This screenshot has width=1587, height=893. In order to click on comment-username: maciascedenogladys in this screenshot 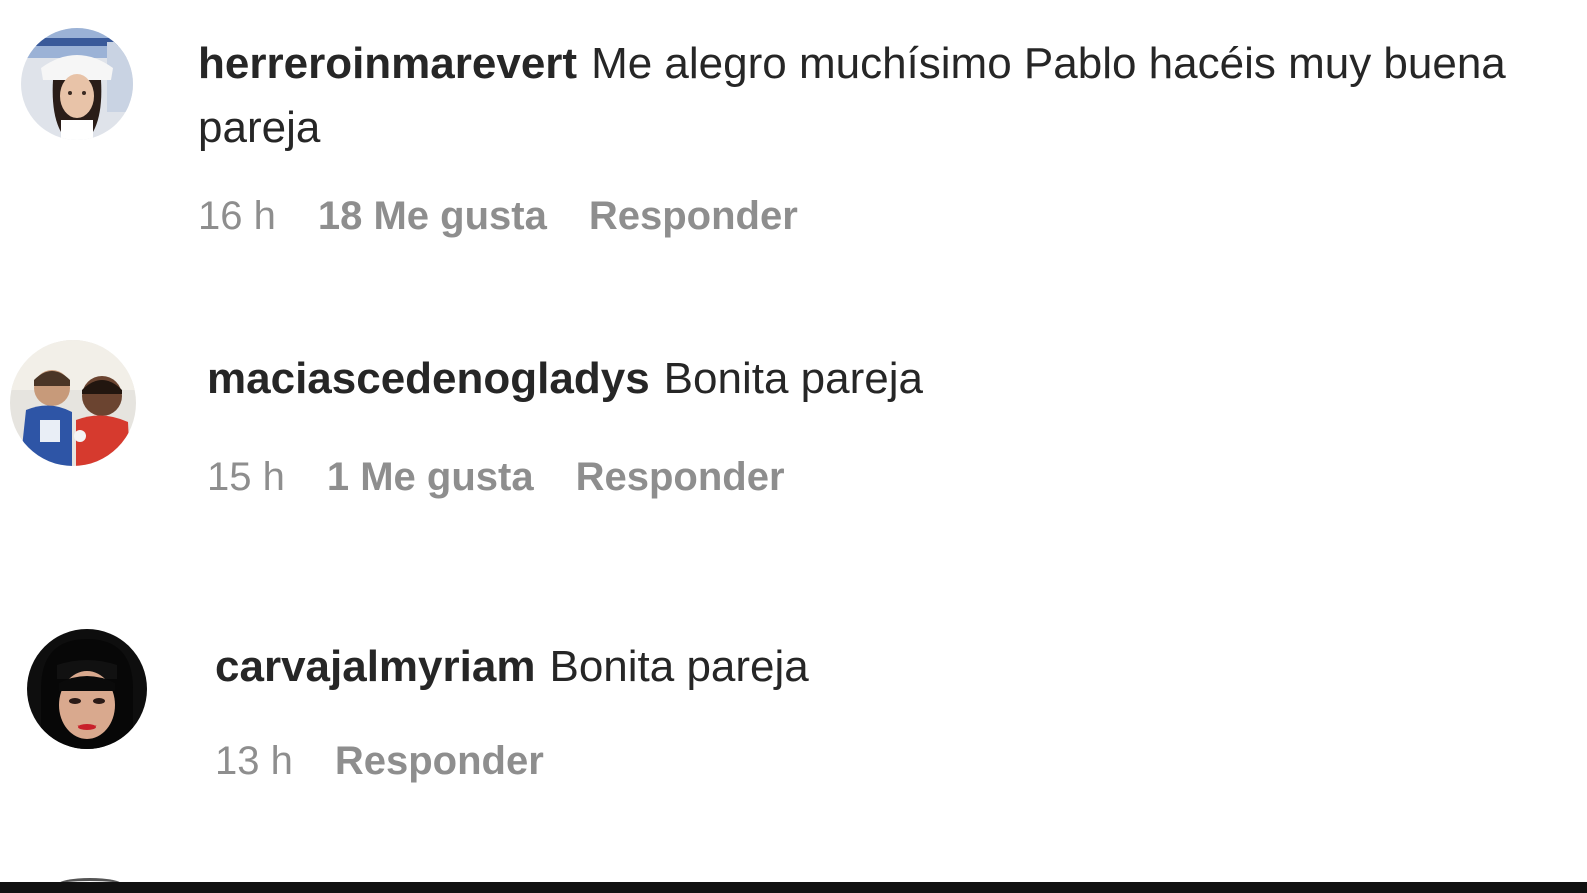, I will do `click(428, 378)`.